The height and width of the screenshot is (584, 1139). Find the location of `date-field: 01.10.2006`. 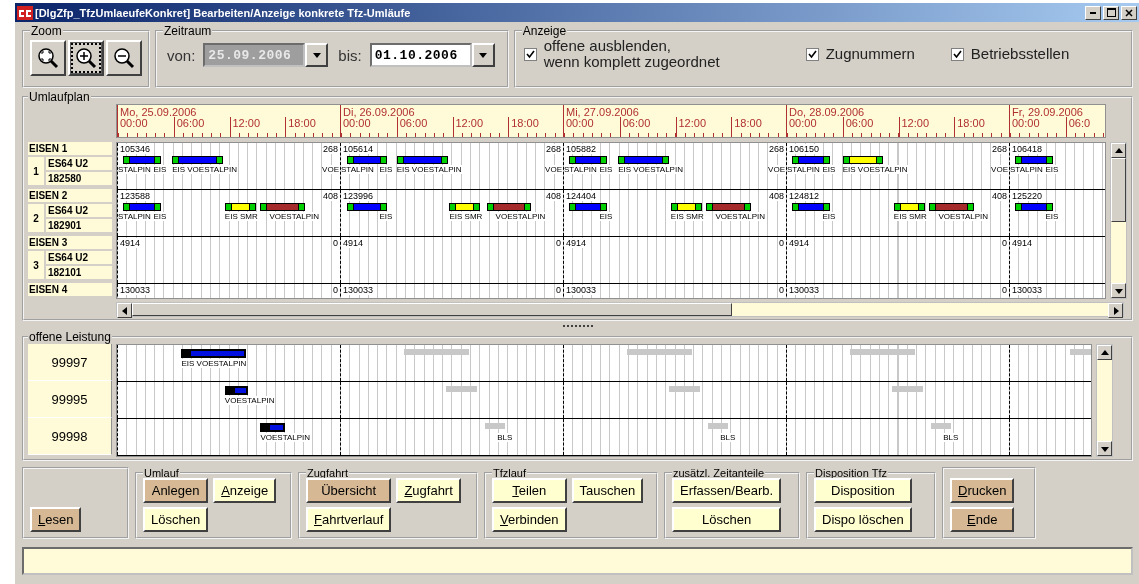

date-field: 01.10.2006 is located at coordinates (420, 55).